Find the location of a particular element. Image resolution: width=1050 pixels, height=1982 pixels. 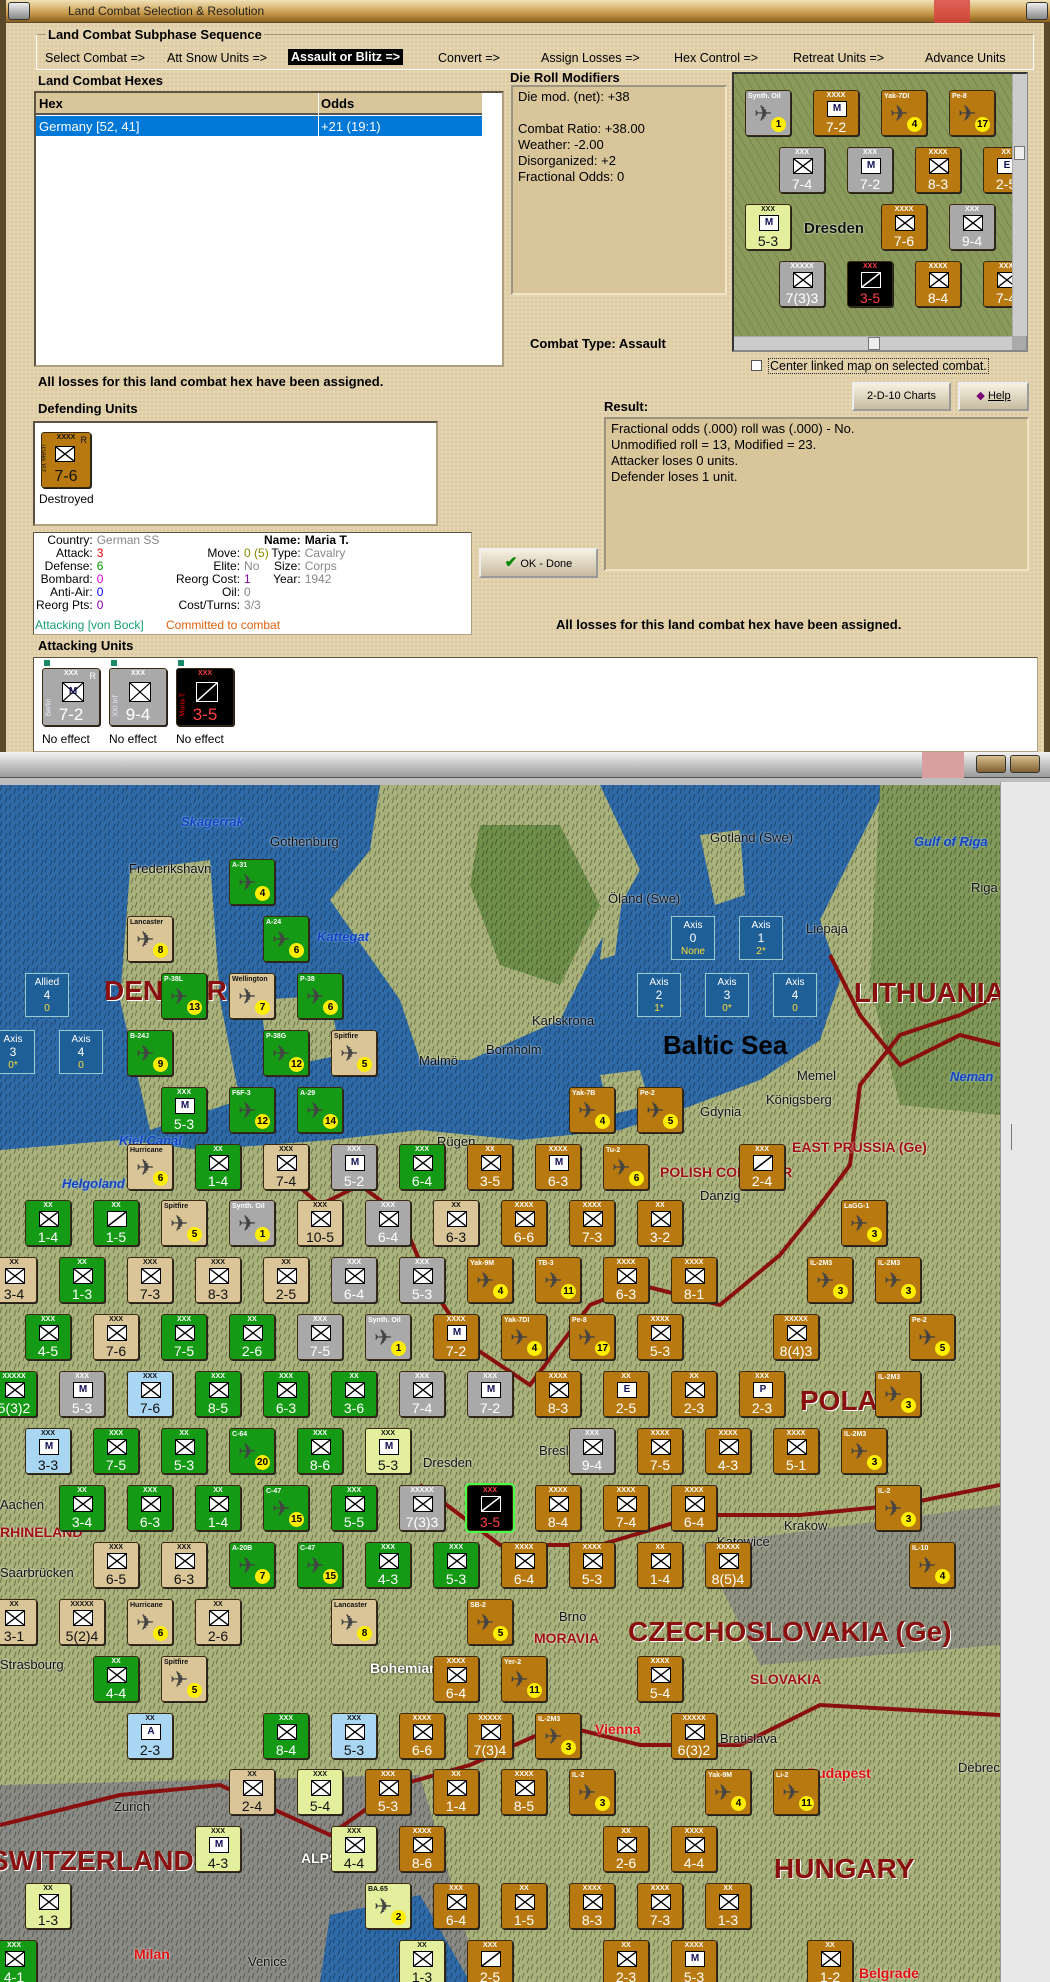

stack-summary-box: Axis 1 2* is located at coordinates (761, 938).